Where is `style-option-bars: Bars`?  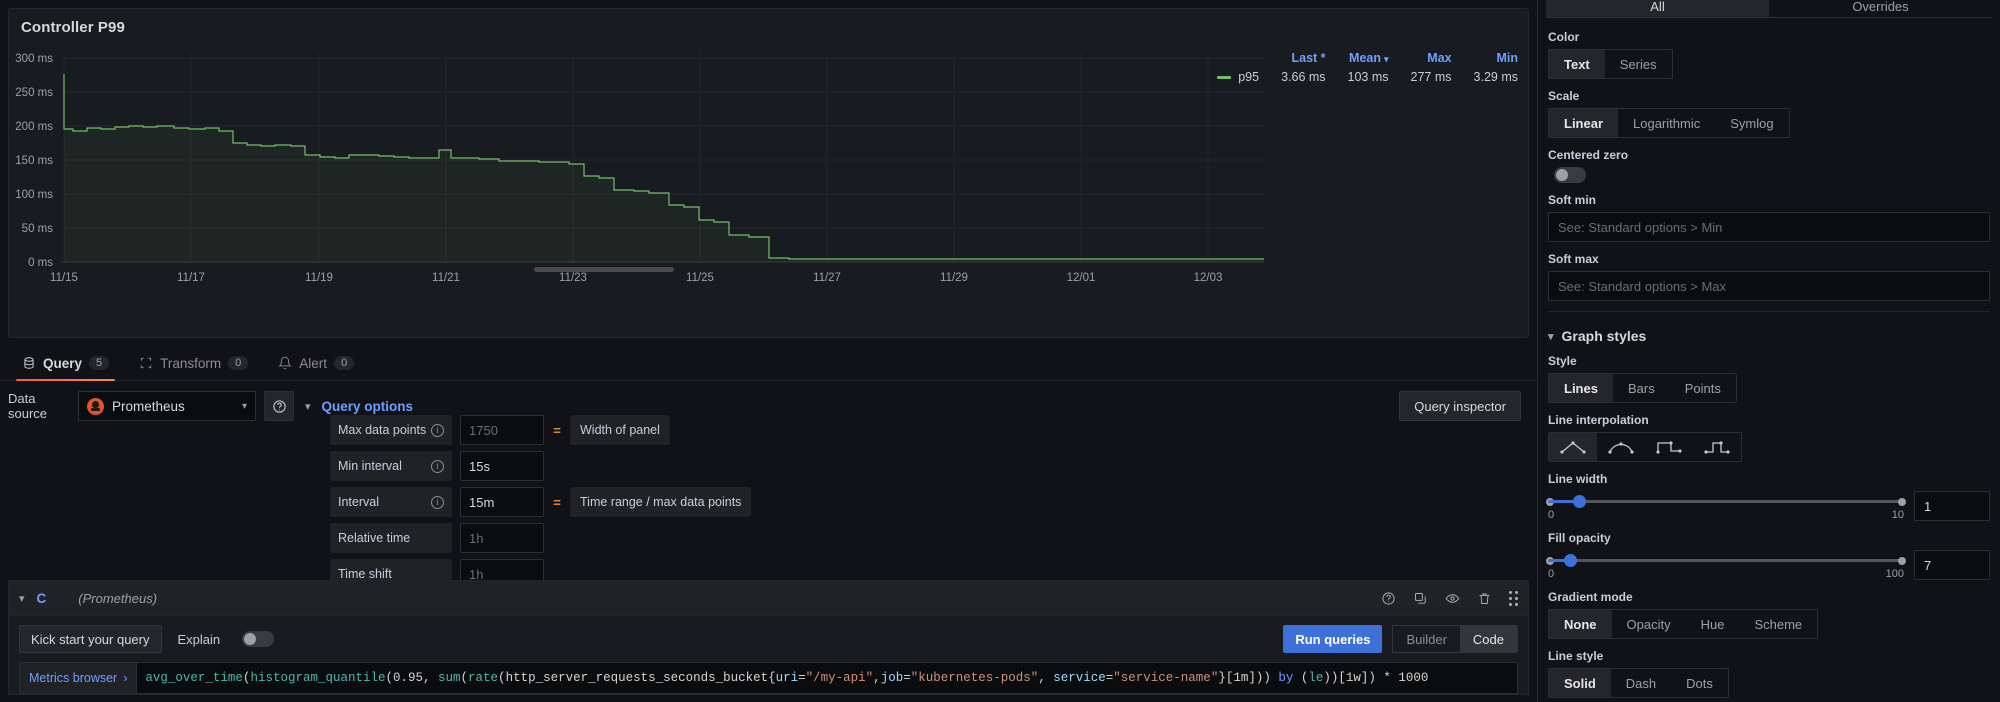 style-option-bars: Bars is located at coordinates (1641, 388).